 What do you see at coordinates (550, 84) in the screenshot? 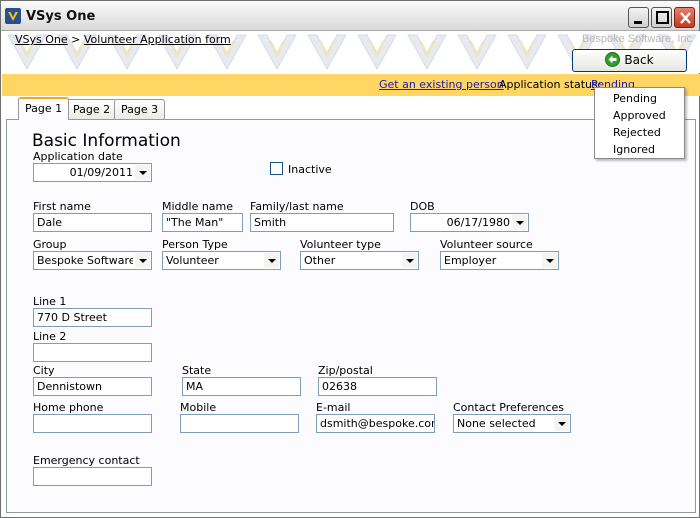
I see `application-status-label: Application status:` at bounding box center [550, 84].